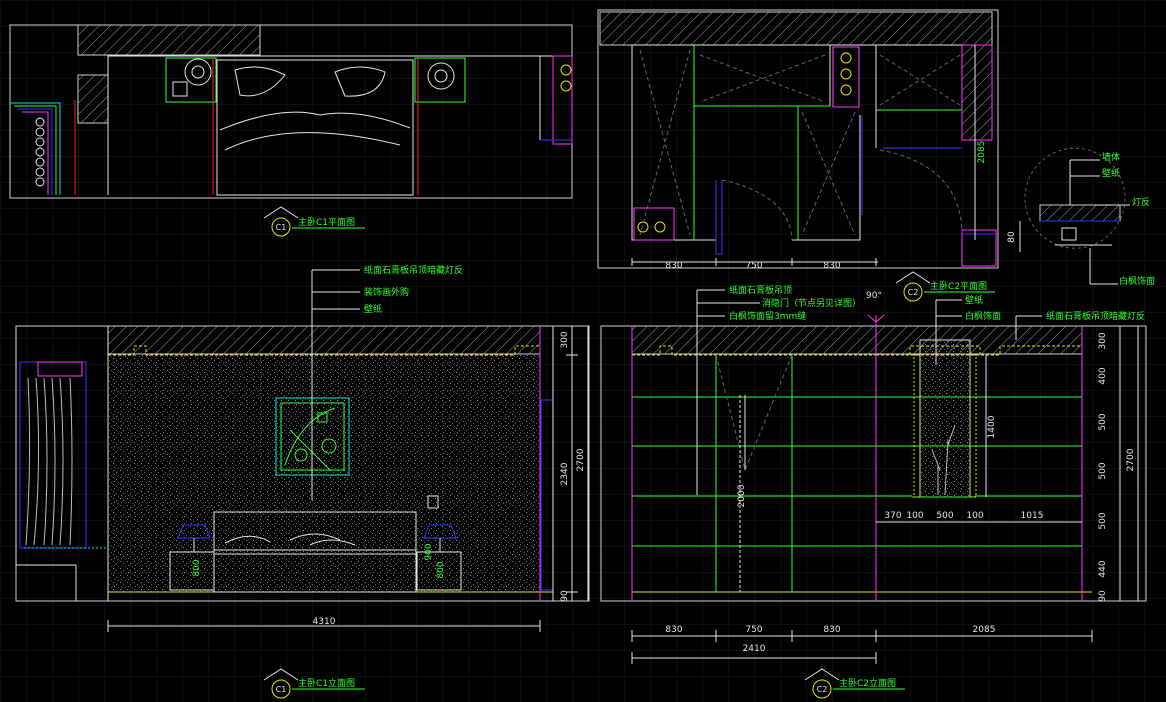 Image resolution: width=1166 pixels, height=702 pixels. I want to click on c2-door-angle: 90°, so click(874, 296).